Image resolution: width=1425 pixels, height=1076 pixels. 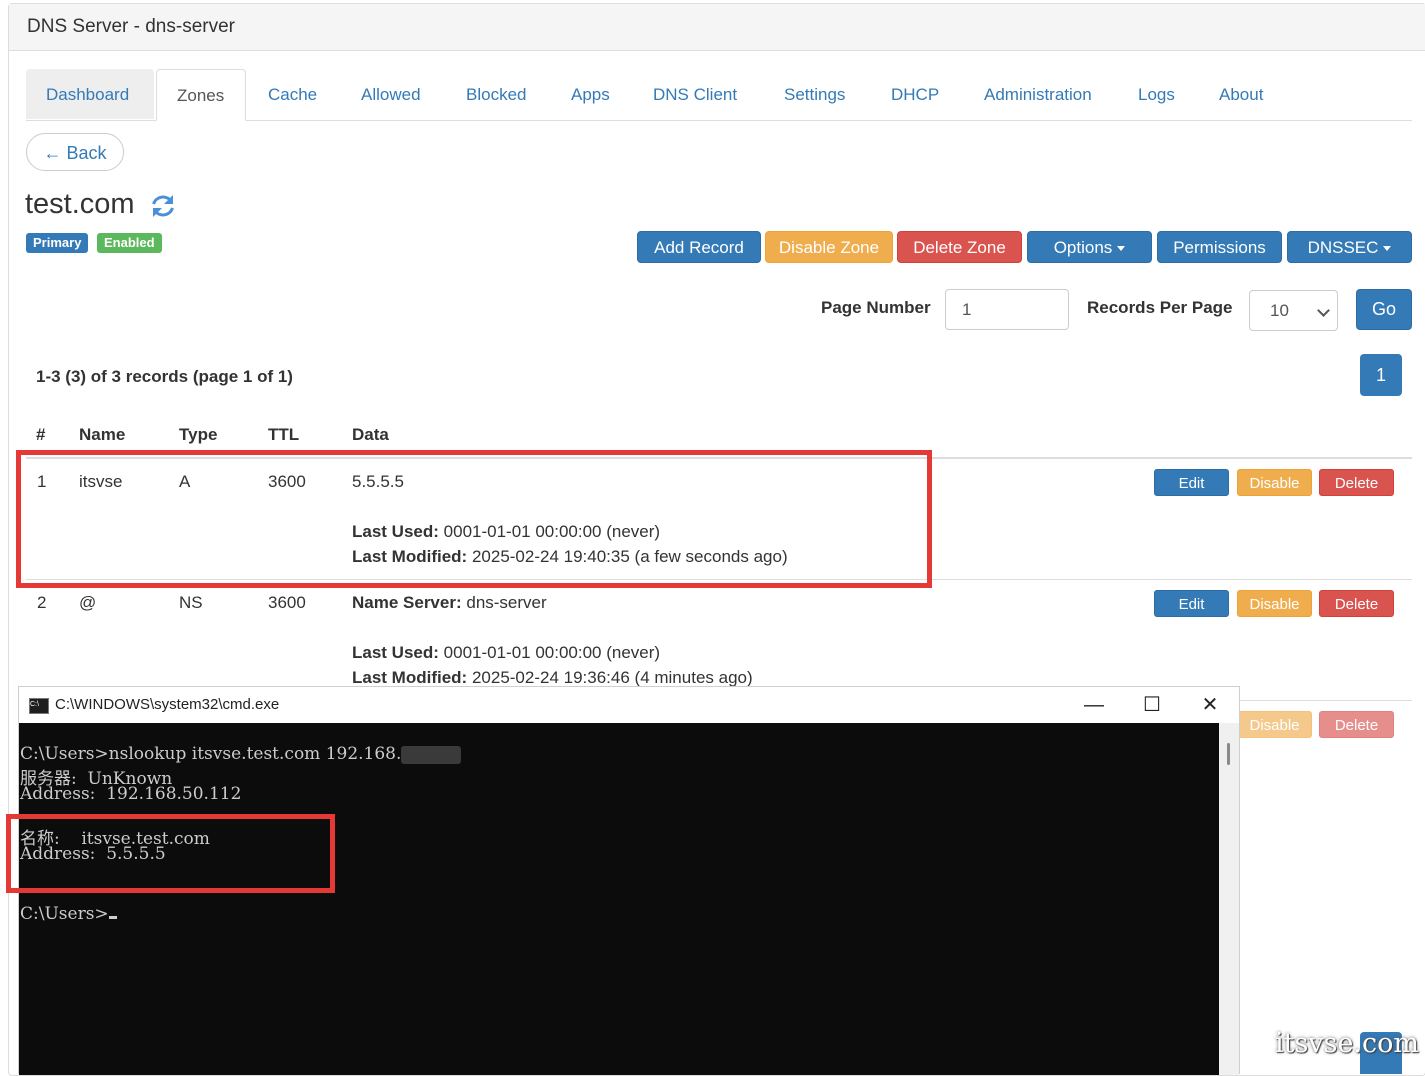 I want to click on tab-allowed: Allowed, so click(x=391, y=94).